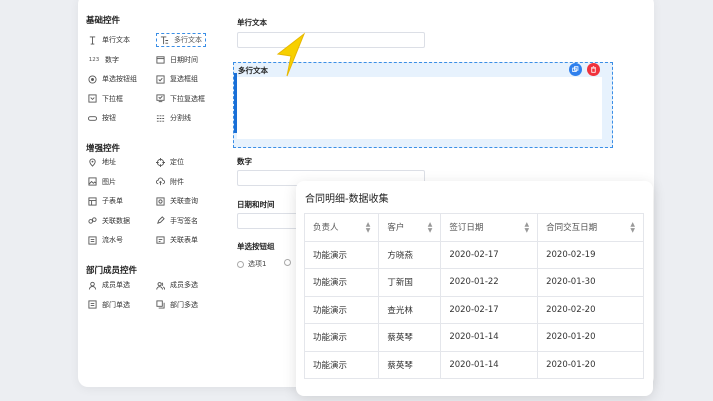  Describe the element at coordinates (112, 79) in the screenshot. I see `palette-item-radio: 单选按钮组` at that location.